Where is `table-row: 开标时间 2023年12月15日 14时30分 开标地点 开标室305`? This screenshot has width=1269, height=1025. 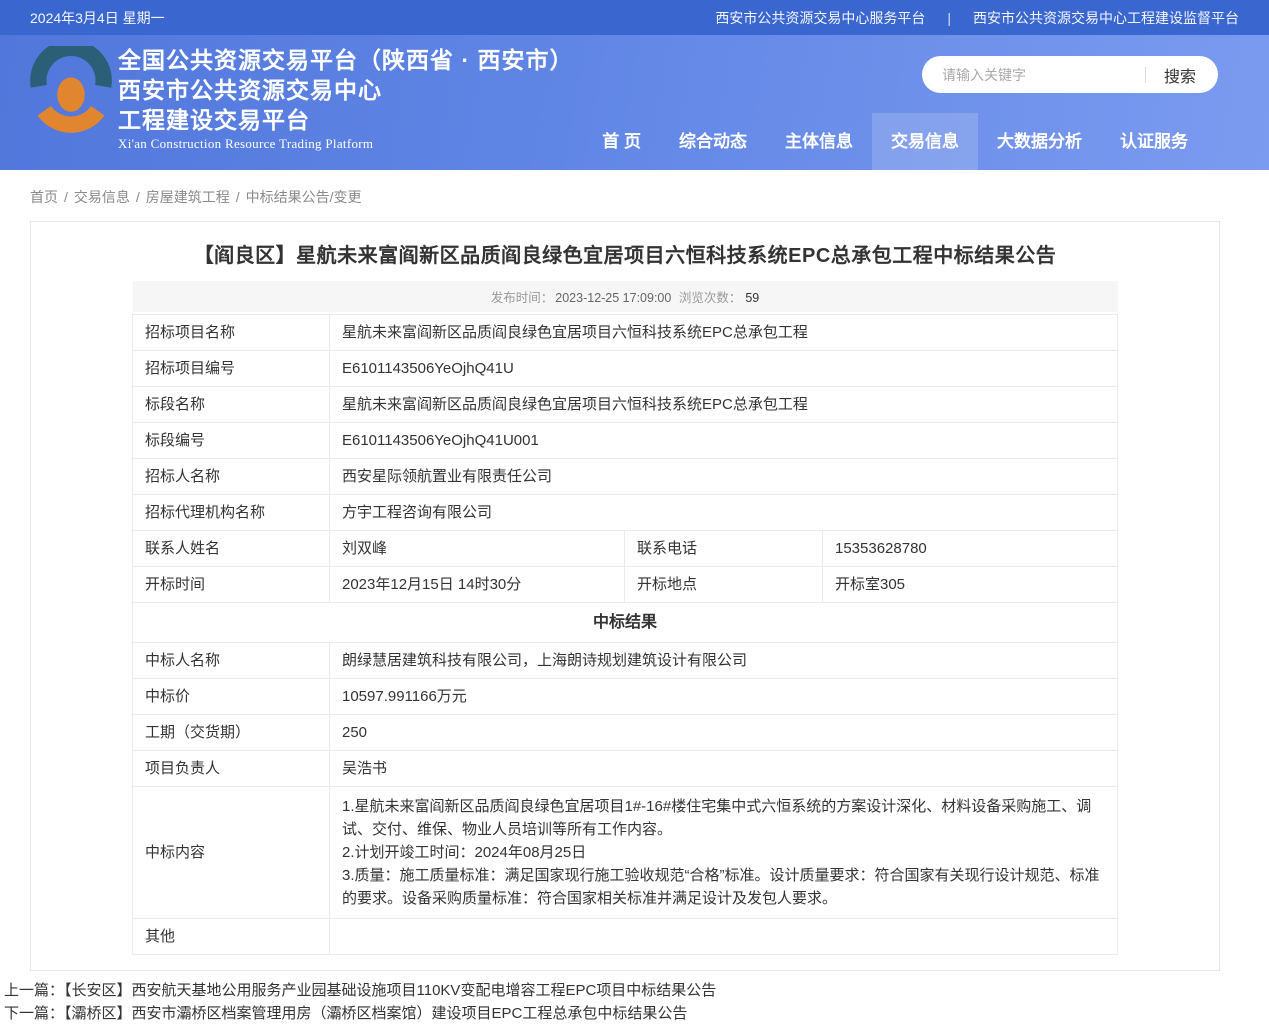 table-row: 开标时间 2023年12月15日 14时30分 开标地点 开标室305 is located at coordinates (625, 584).